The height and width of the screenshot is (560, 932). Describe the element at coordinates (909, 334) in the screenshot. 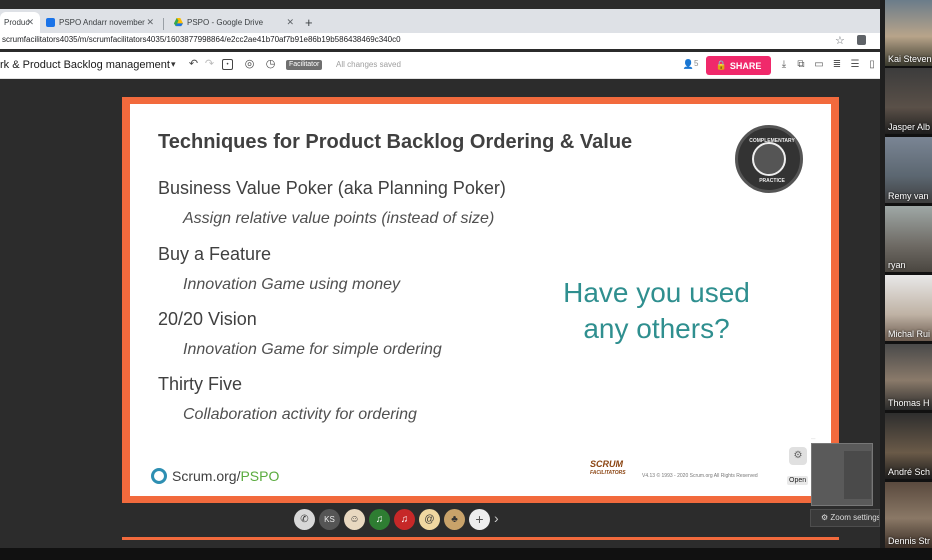

I see `participant-name: Michal Rui` at that location.